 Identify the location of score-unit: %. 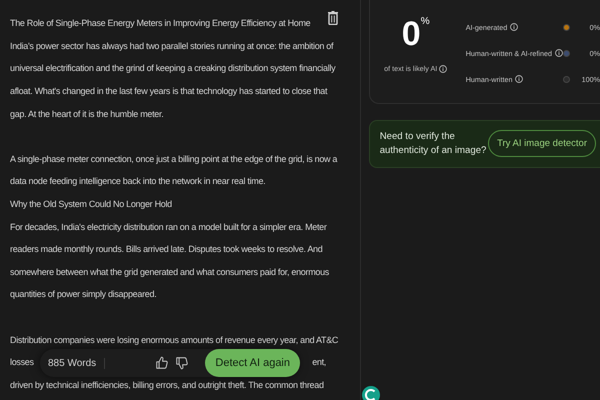
(425, 21).